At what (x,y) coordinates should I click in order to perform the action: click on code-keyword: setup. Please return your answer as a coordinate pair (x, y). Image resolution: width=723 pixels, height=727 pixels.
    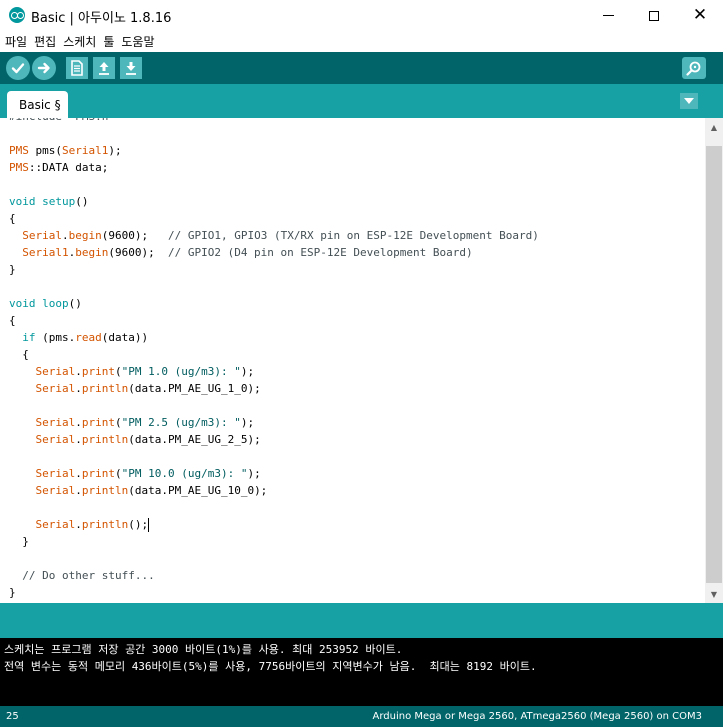
    Looking at the image, I should click on (59, 201).